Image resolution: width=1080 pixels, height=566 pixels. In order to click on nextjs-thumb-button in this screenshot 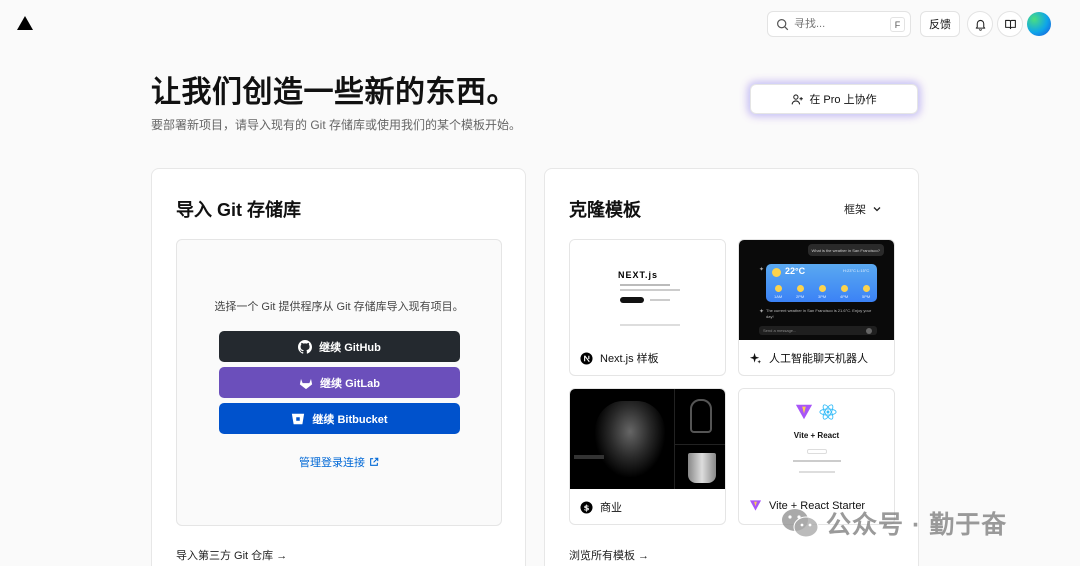, I will do `click(632, 300)`.